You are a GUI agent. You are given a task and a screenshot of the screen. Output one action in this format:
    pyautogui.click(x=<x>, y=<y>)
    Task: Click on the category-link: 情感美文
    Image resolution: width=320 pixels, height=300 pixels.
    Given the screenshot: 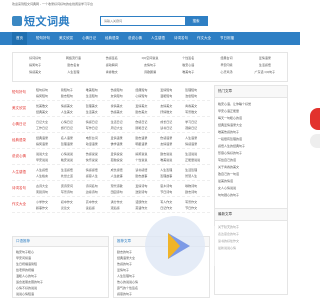 What is the action you would take?
    pyautogui.click(x=73, y=106)
    